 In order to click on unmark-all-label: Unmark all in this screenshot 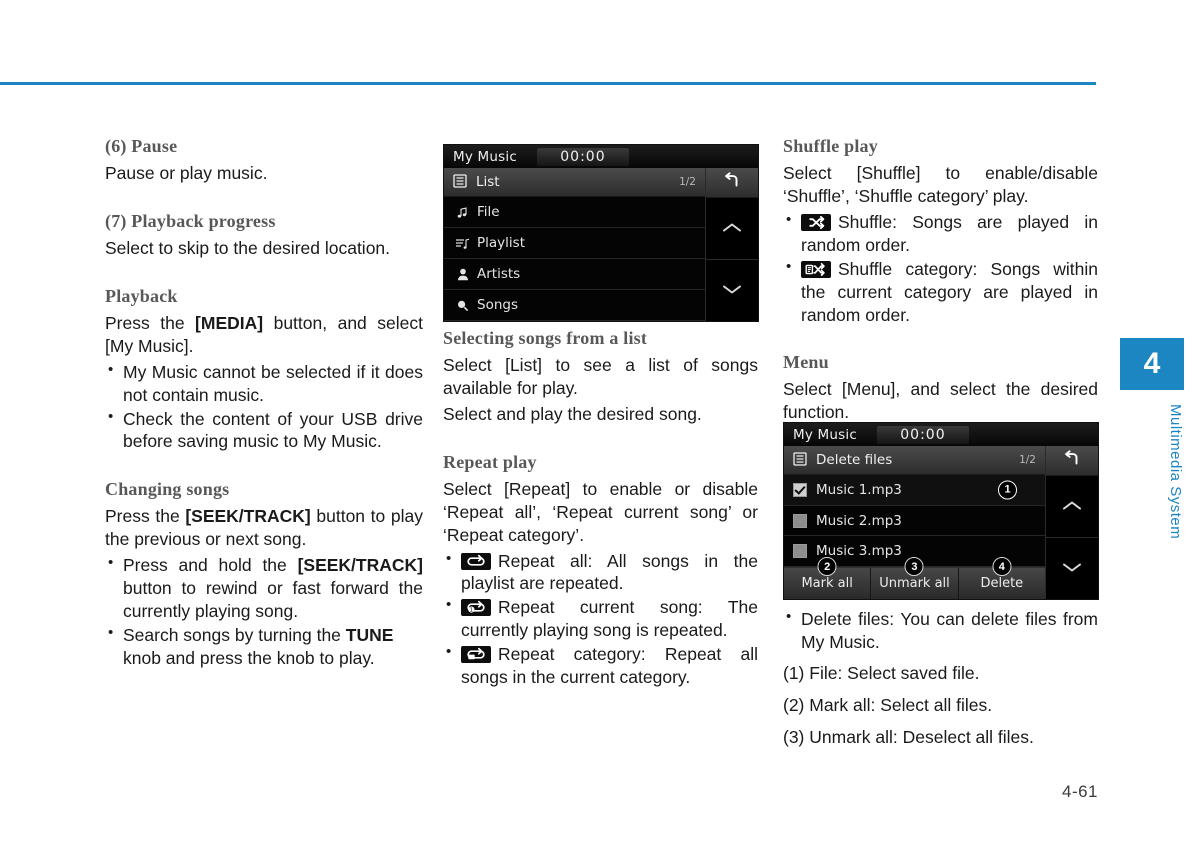, I will do `click(914, 583)`.